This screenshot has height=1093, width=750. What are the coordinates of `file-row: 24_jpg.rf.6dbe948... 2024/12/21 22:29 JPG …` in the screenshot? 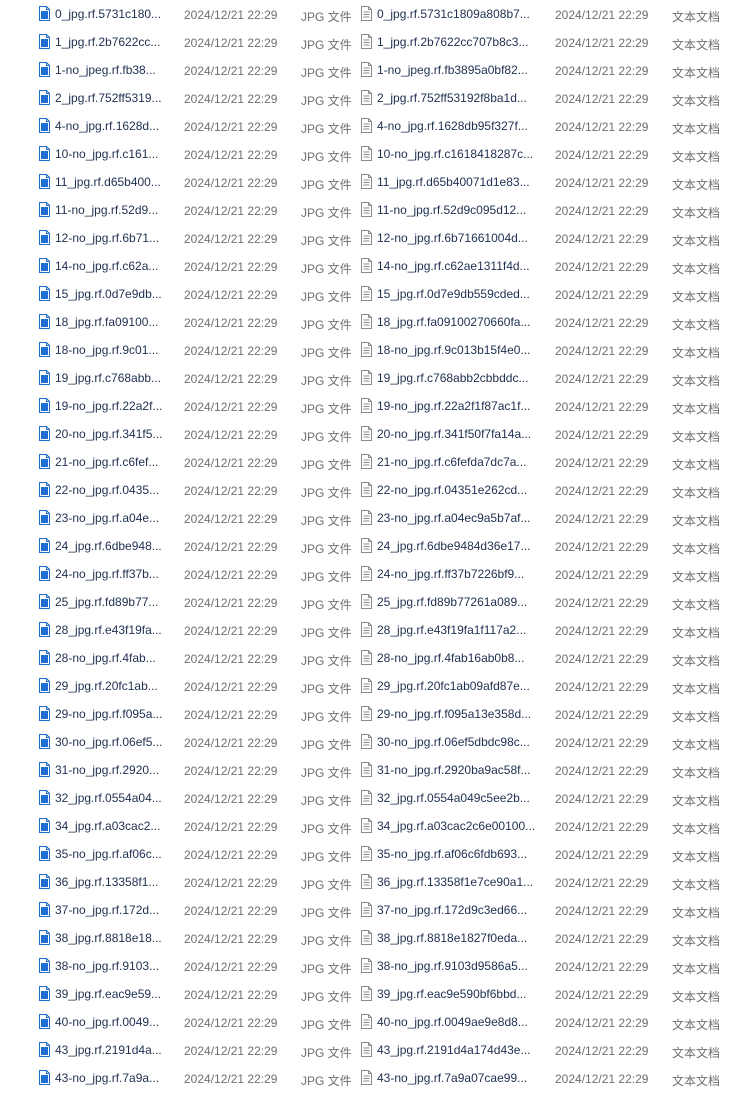 It's located at (179, 547).